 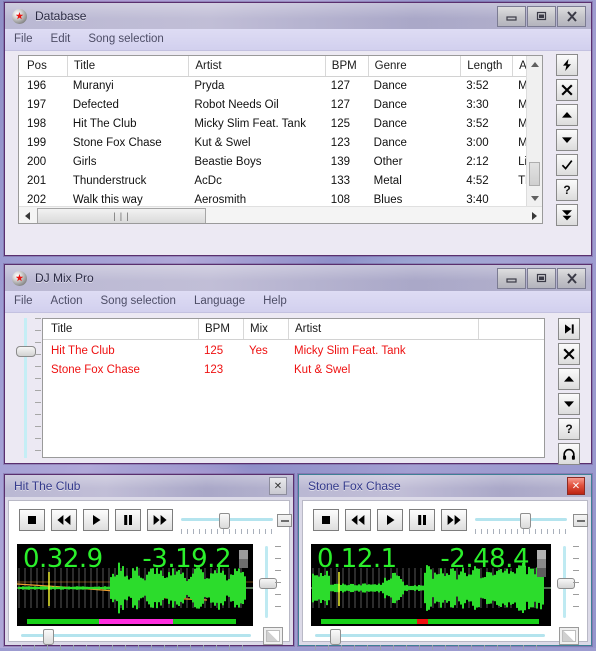 What do you see at coordinates (569, 454) in the screenshot?
I see `headphones-icon` at bounding box center [569, 454].